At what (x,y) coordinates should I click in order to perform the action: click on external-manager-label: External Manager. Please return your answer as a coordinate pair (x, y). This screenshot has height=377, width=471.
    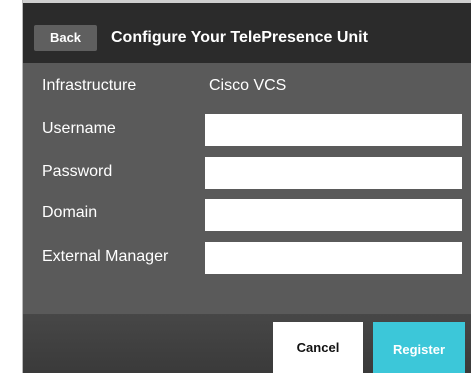
    Looking at the image, I should click on (105, 256).